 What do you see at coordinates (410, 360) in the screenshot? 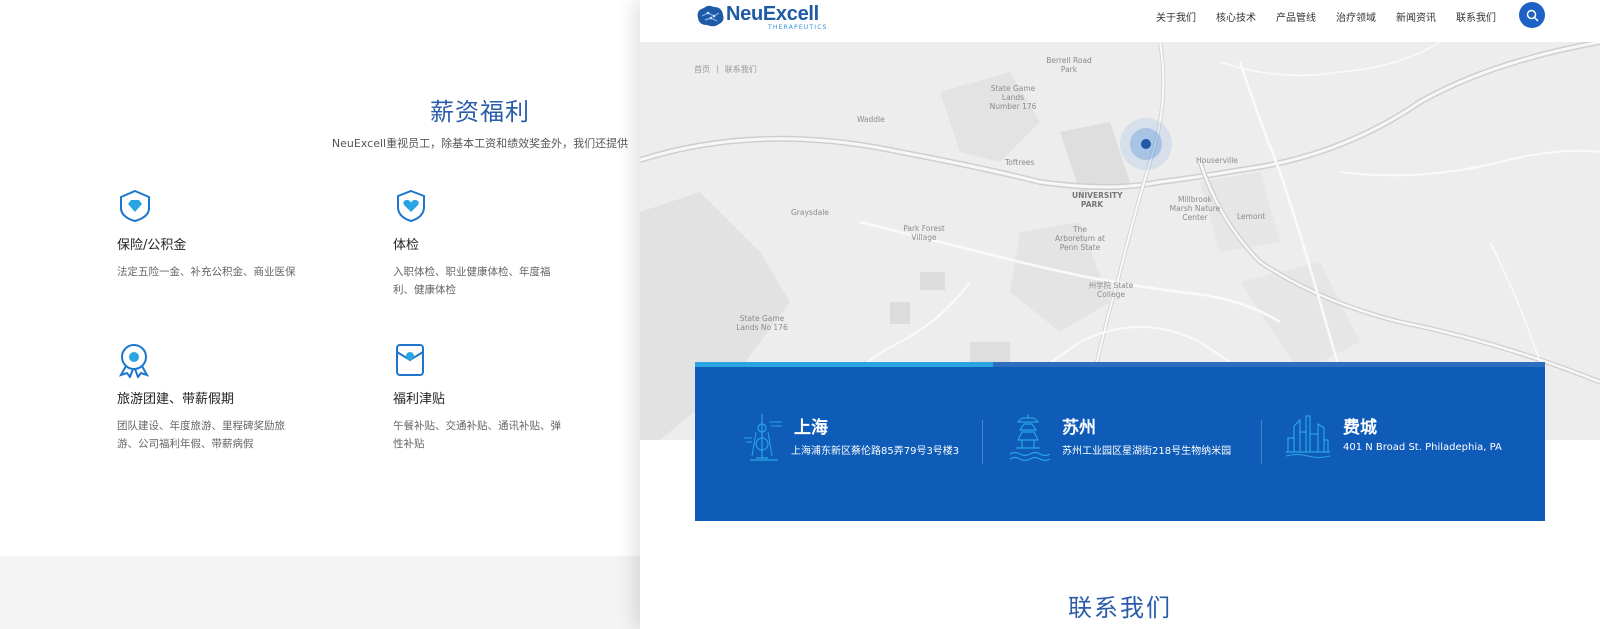
I see `envelope-icon` at bounding box center [410, 360].